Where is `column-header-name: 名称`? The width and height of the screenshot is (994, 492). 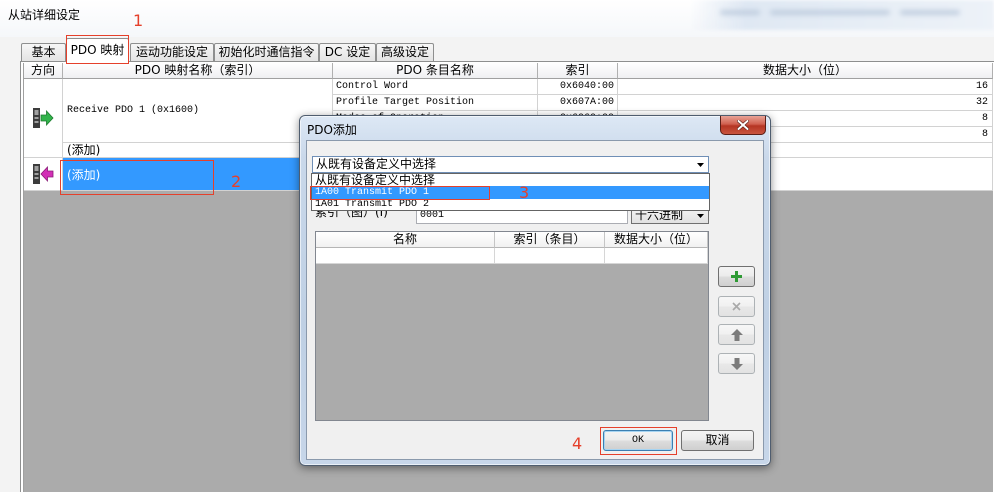
column-header-name: 名称 is located at coordinates (405, 240).